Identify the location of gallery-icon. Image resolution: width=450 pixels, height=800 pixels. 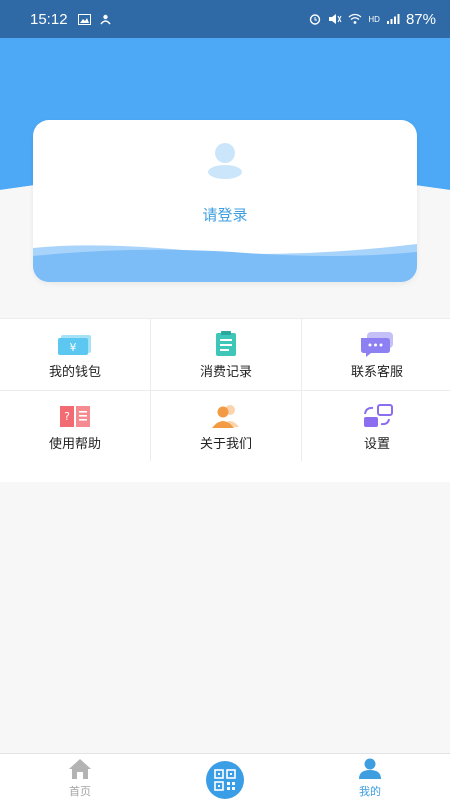
(84, 19).